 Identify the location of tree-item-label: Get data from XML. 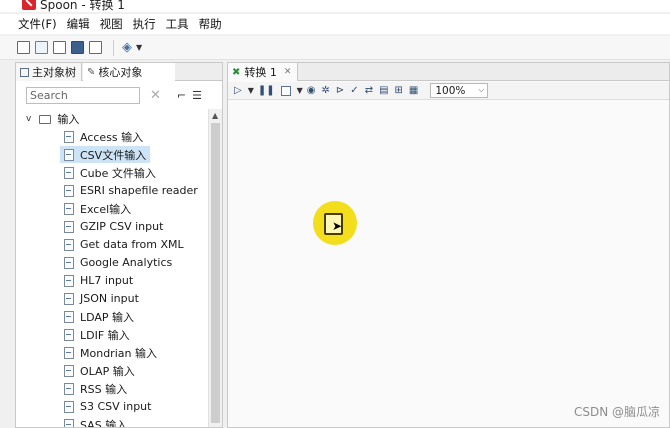
(132, 244).